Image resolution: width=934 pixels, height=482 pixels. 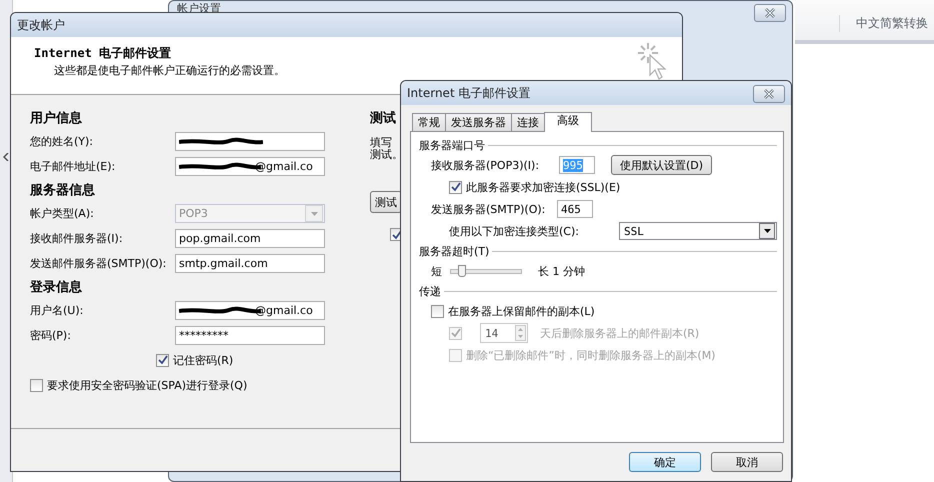 I want to click on section-heading: 用户信息, so click(x=56, y=119).